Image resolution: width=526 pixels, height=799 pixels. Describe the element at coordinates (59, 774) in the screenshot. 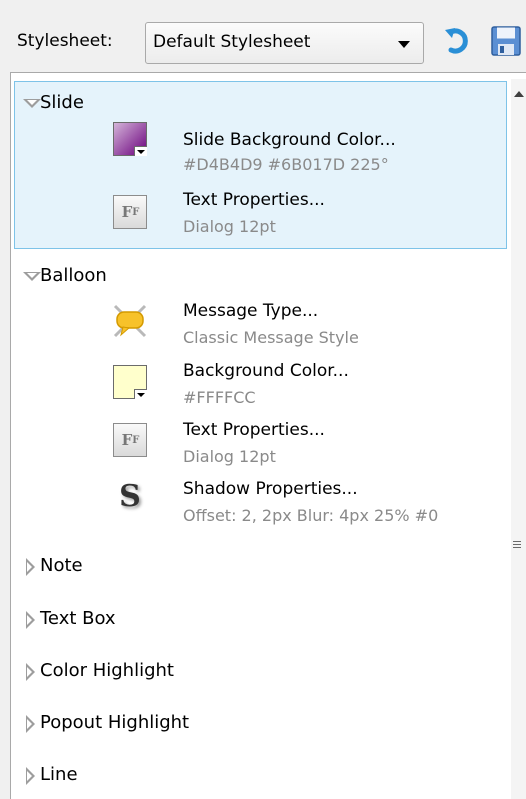

I see `section-line-title: Line` at that location.